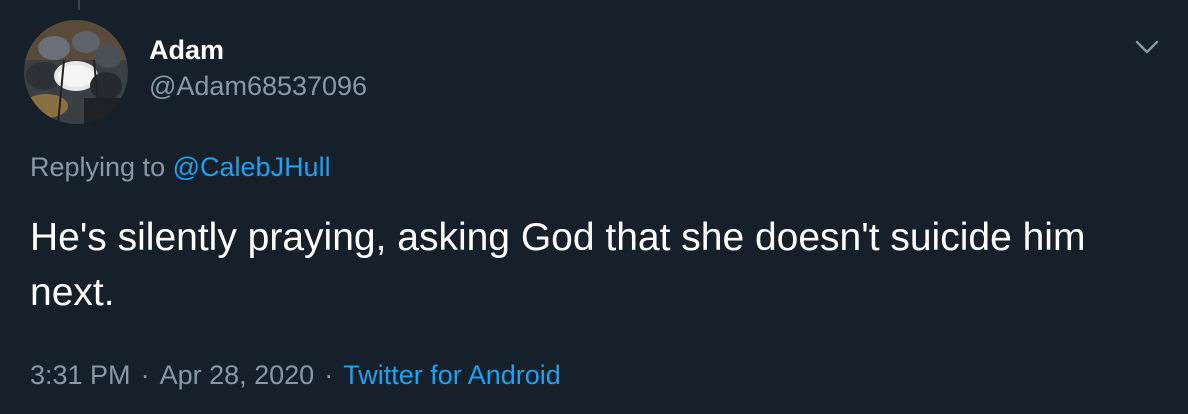  What do you see at coordinates (1147, 47) in the screenshot?
I see `chevron-down-icon` at bounding box center [1147, 47].